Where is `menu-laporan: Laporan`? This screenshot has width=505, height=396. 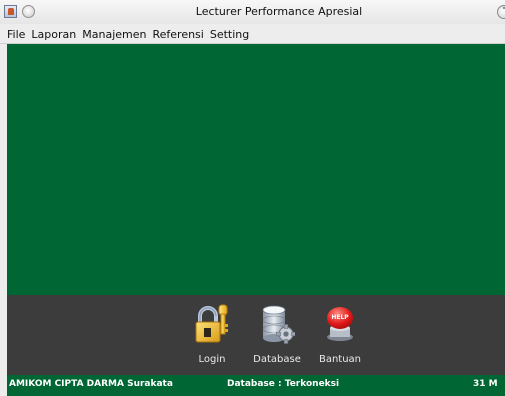 menu-laporan: Laporan is located at coordinates (53, 32).